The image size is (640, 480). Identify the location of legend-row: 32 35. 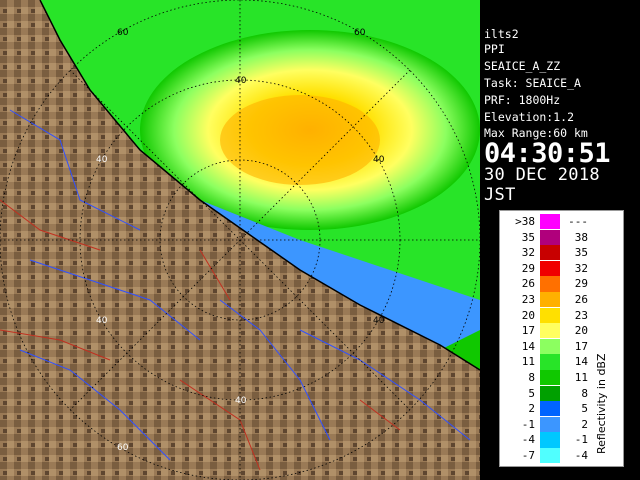
(561, 253).